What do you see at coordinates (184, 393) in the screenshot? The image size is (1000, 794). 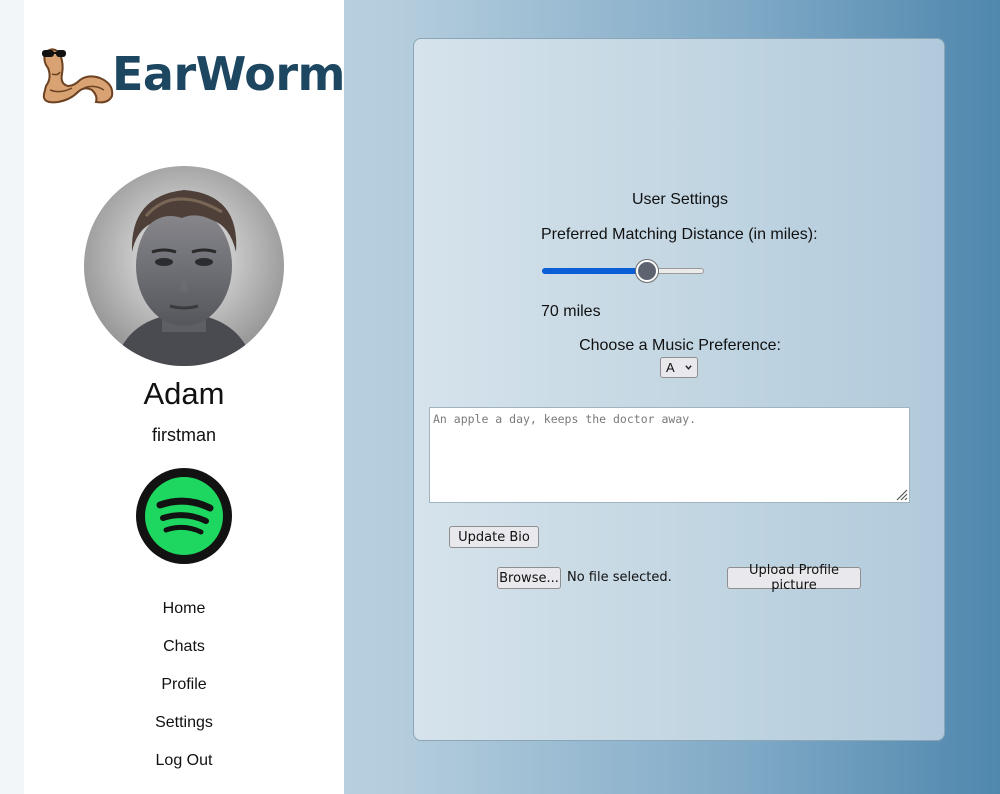 I see `profile-display-name: Adam` at bounding box center [184, 393].